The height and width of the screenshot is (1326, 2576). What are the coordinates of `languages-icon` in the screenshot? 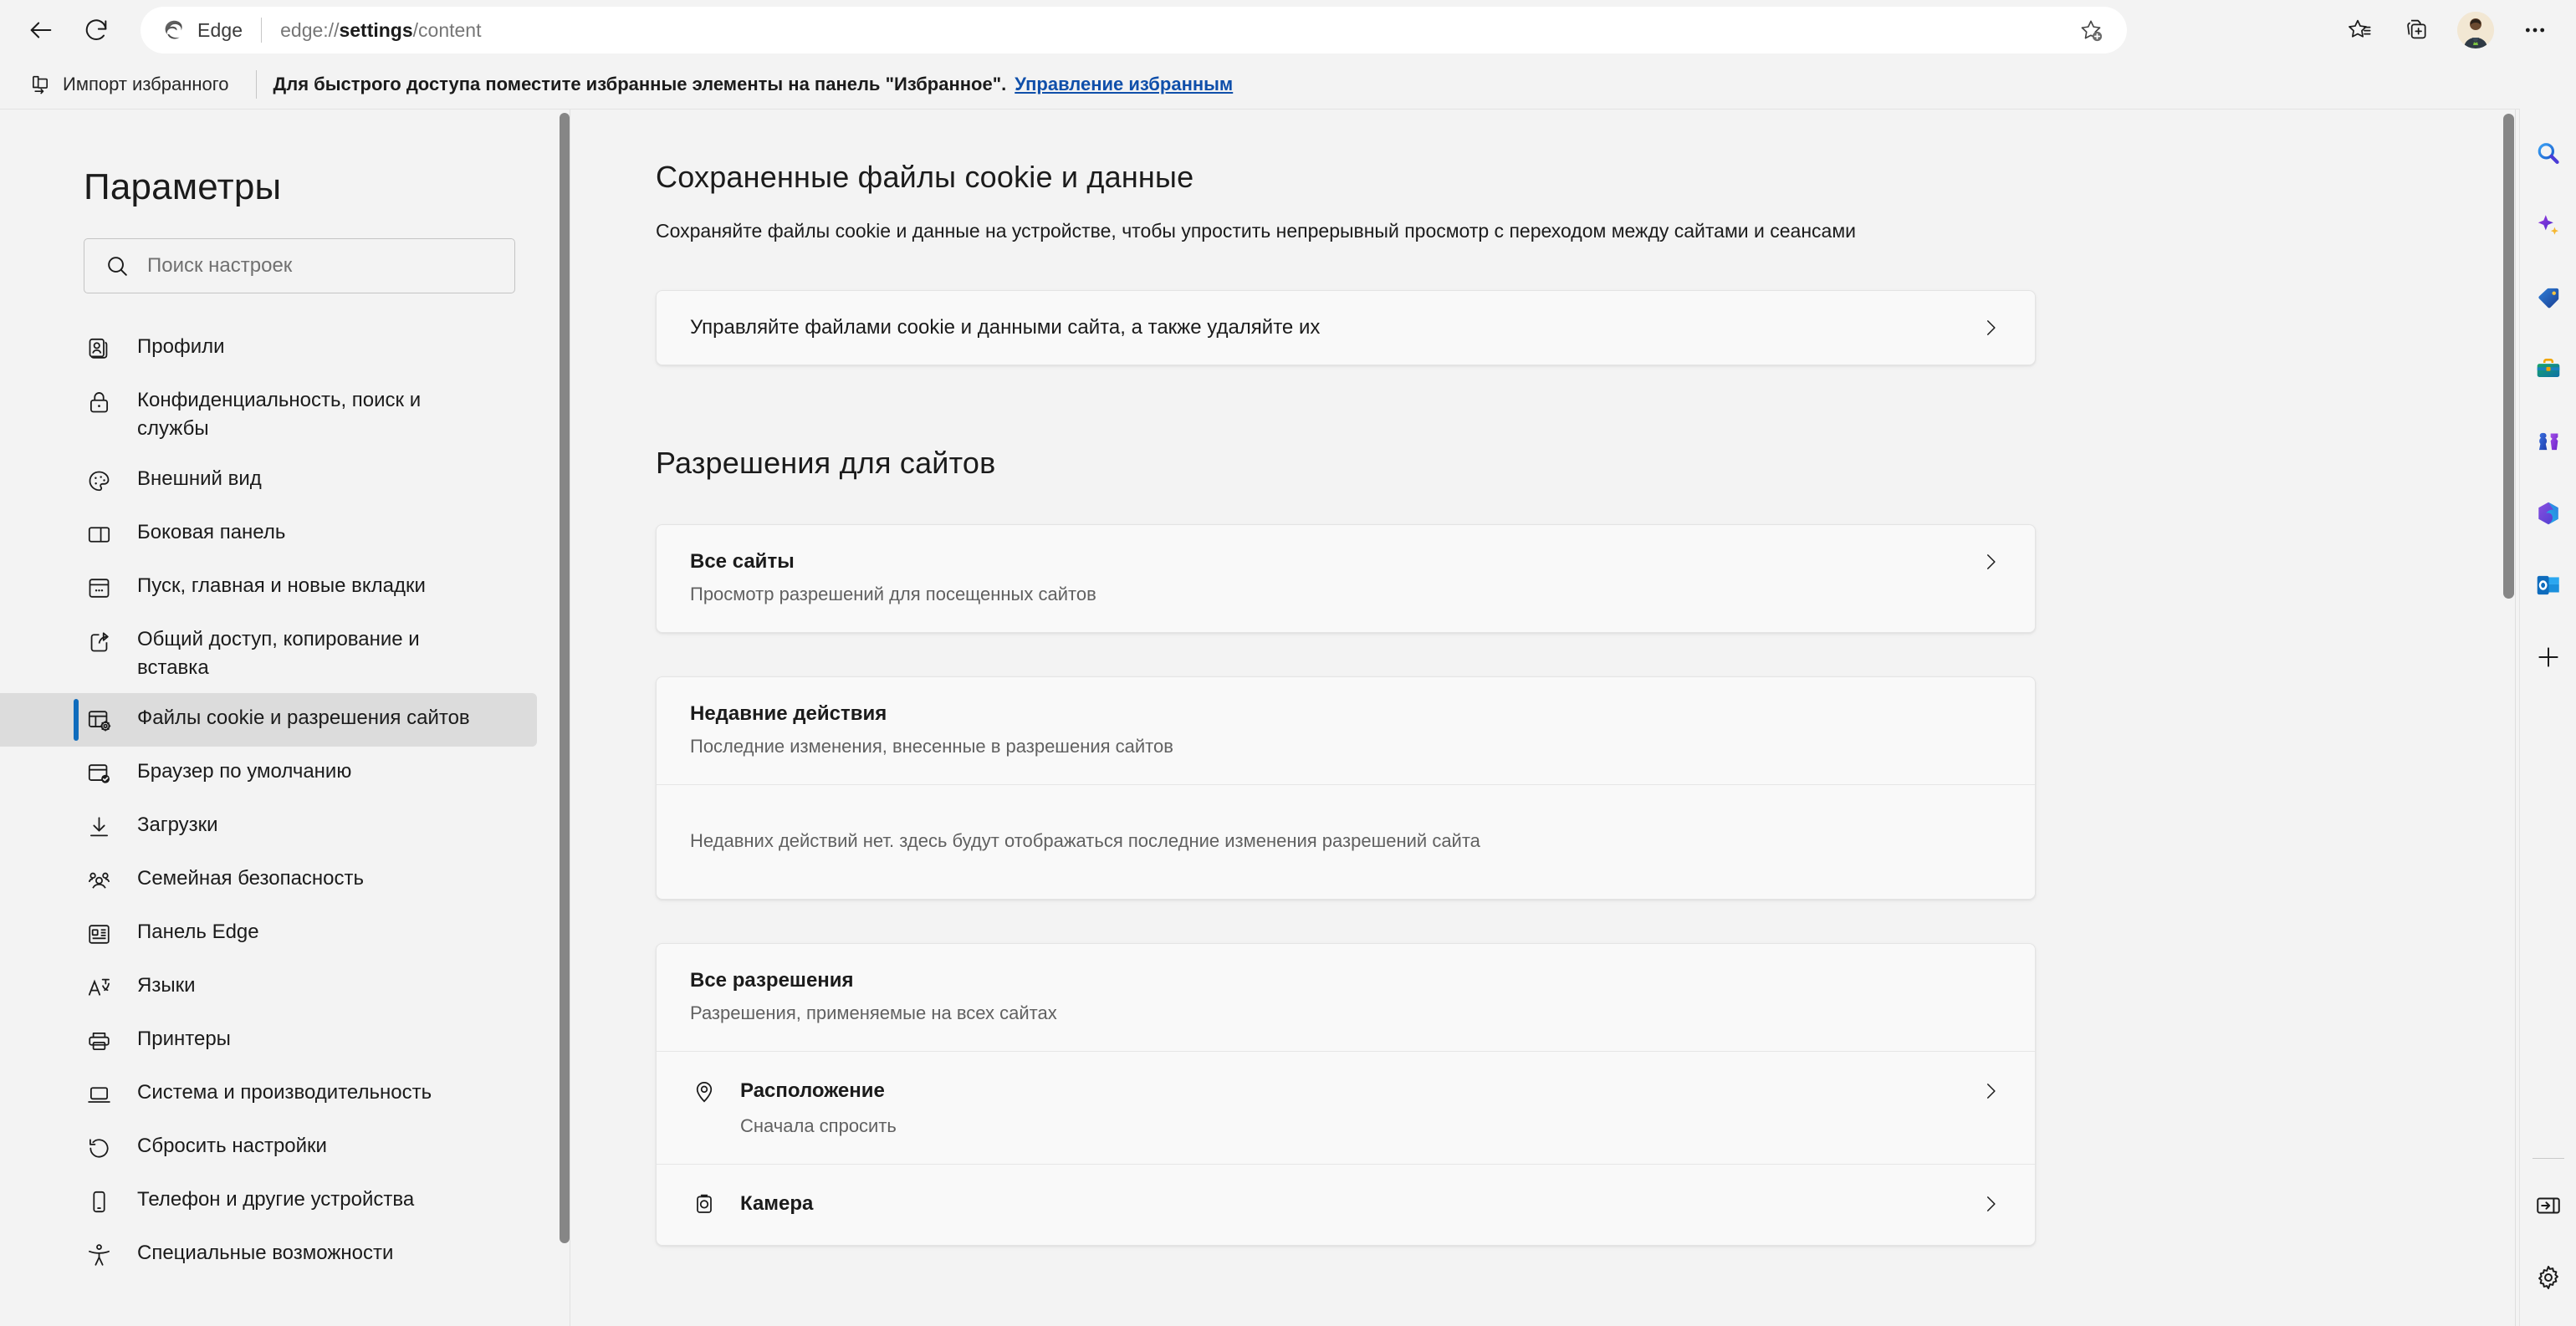 It's located at (99, 987).